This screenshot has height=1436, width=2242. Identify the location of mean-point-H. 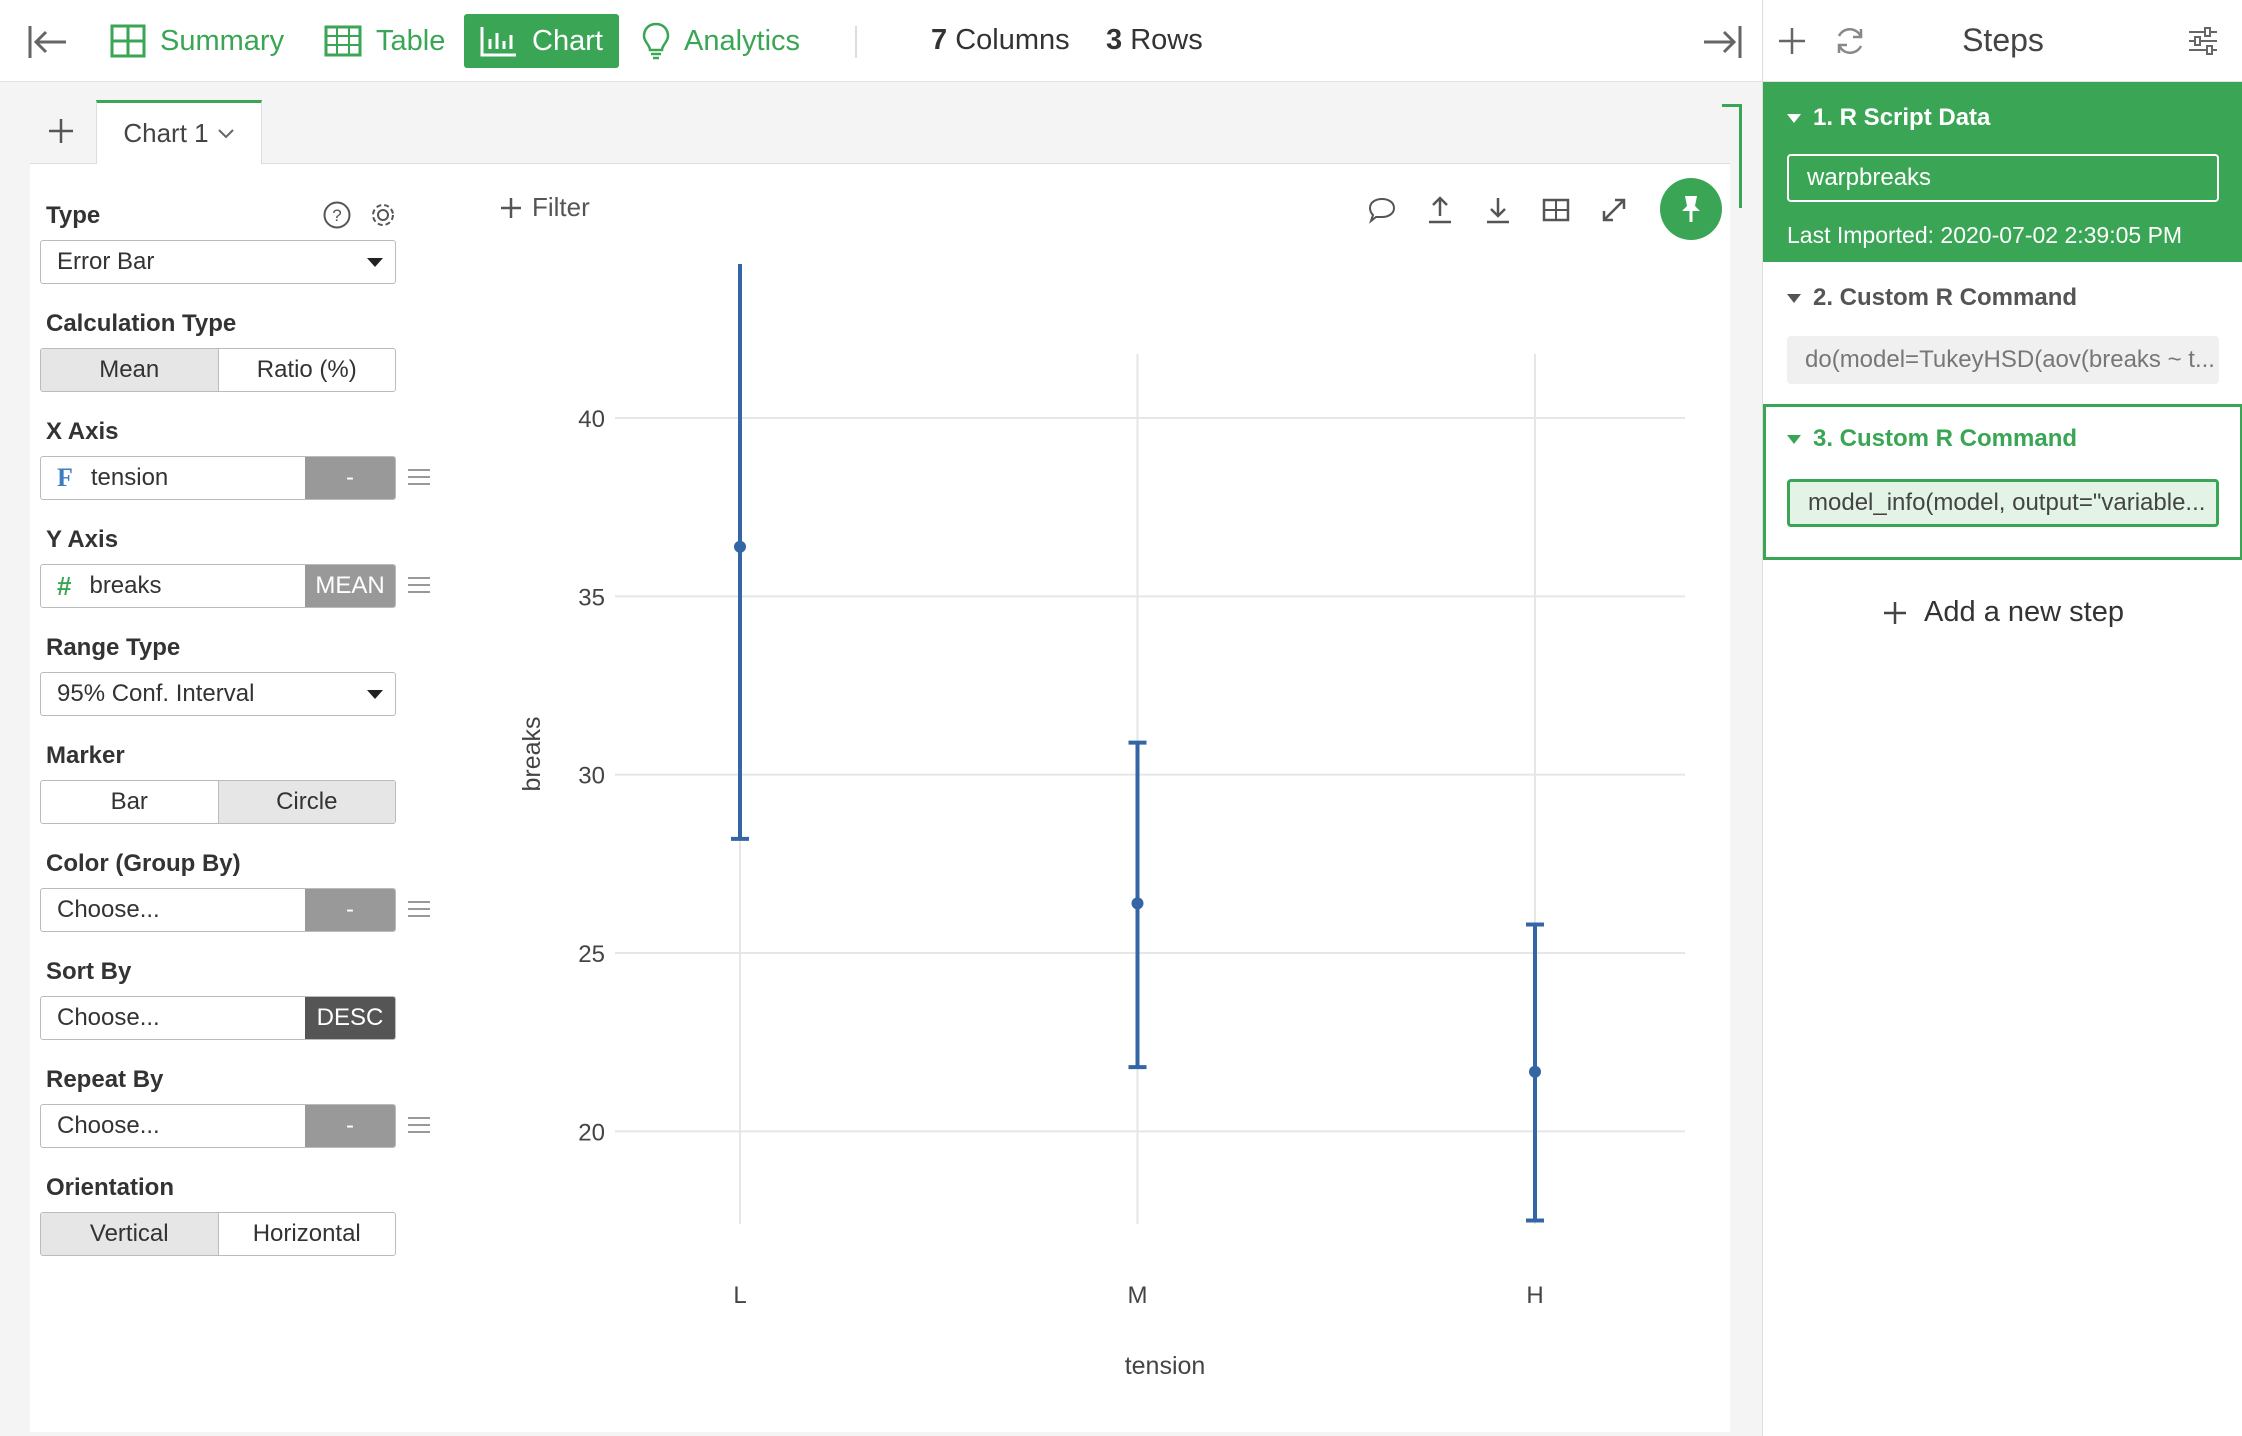
(1535, 1071).